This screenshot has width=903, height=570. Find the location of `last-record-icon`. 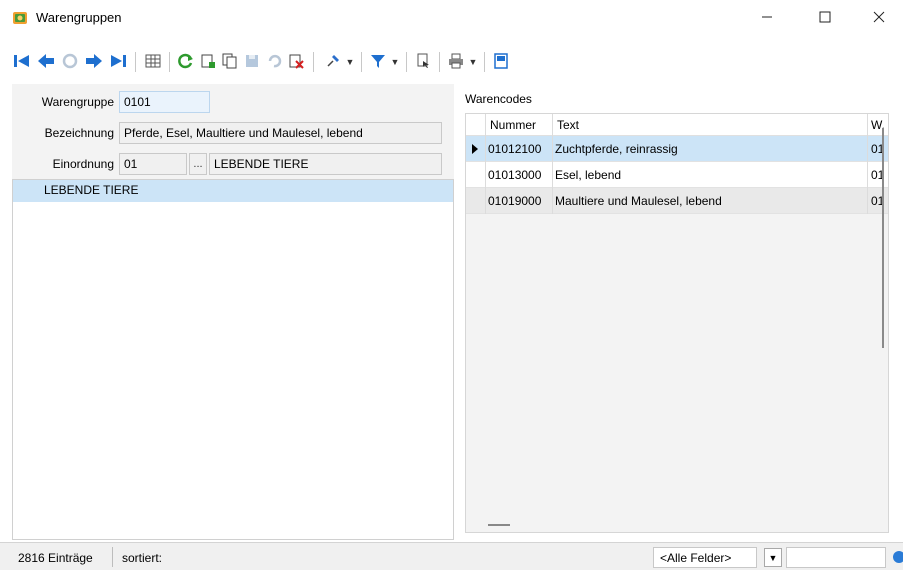

last-record-icon is located at coordinates (118, 61).